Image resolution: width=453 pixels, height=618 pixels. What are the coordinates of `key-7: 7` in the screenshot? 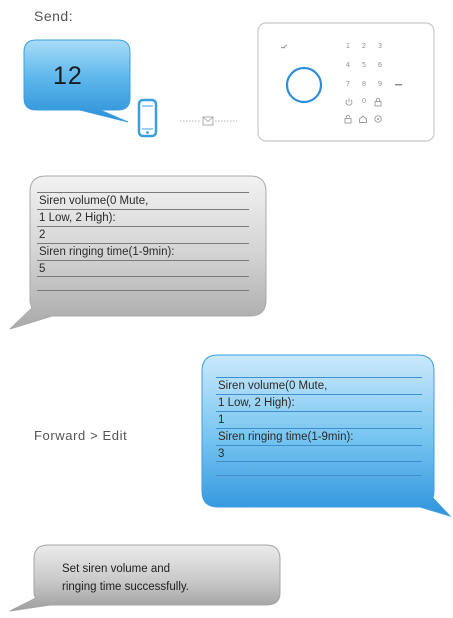 It's located at (348, 84).